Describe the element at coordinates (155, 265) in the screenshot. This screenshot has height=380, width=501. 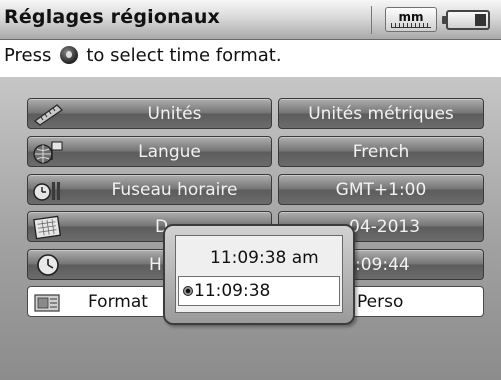
I see `setting-time-label: H` at that location.